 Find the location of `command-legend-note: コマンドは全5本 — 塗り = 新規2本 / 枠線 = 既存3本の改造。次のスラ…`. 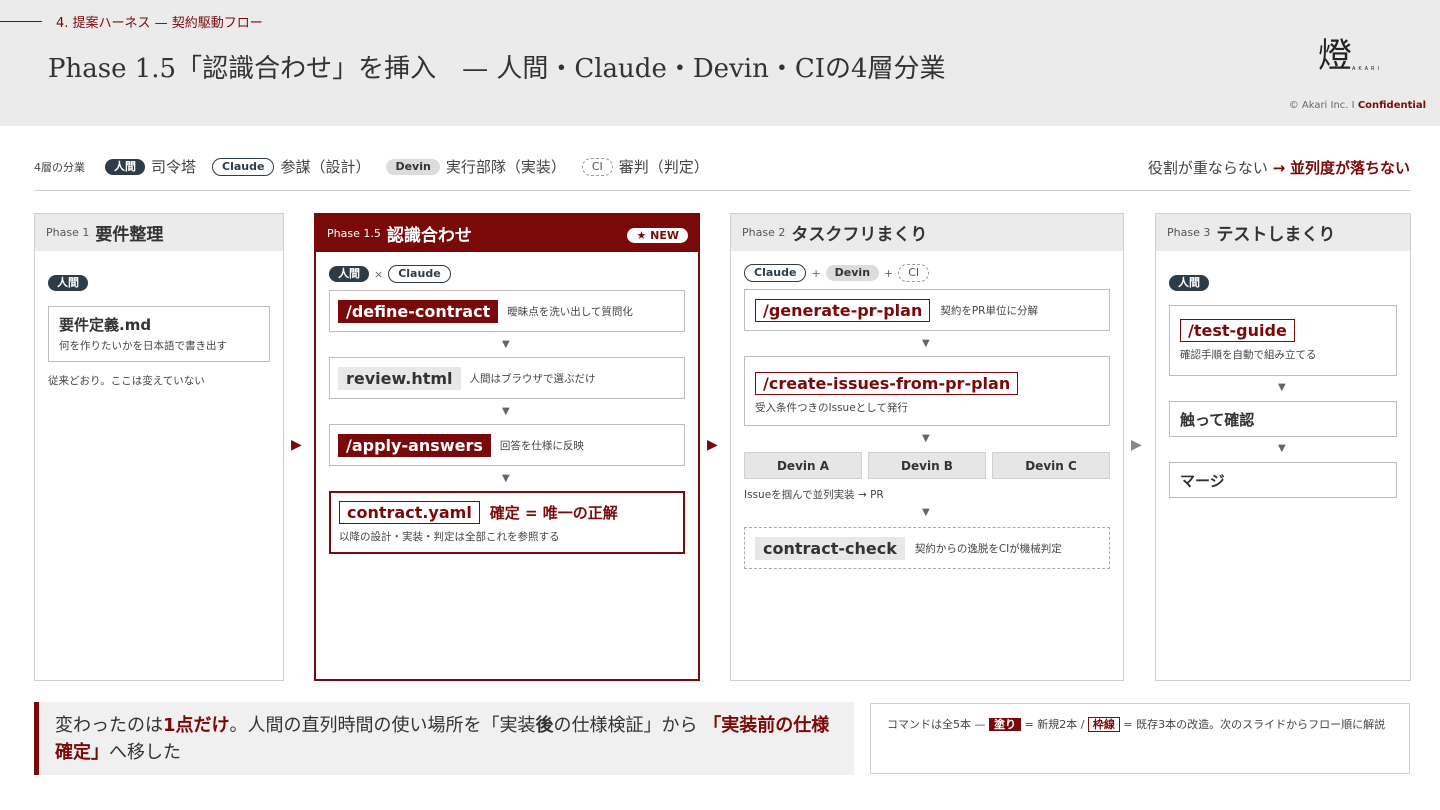

command-legend-note: コマンドは全5本 — 塗り = 新規2本 / 枠線 = 既存3本の改造。次のスラ… is located at coordinates (1140, 738).